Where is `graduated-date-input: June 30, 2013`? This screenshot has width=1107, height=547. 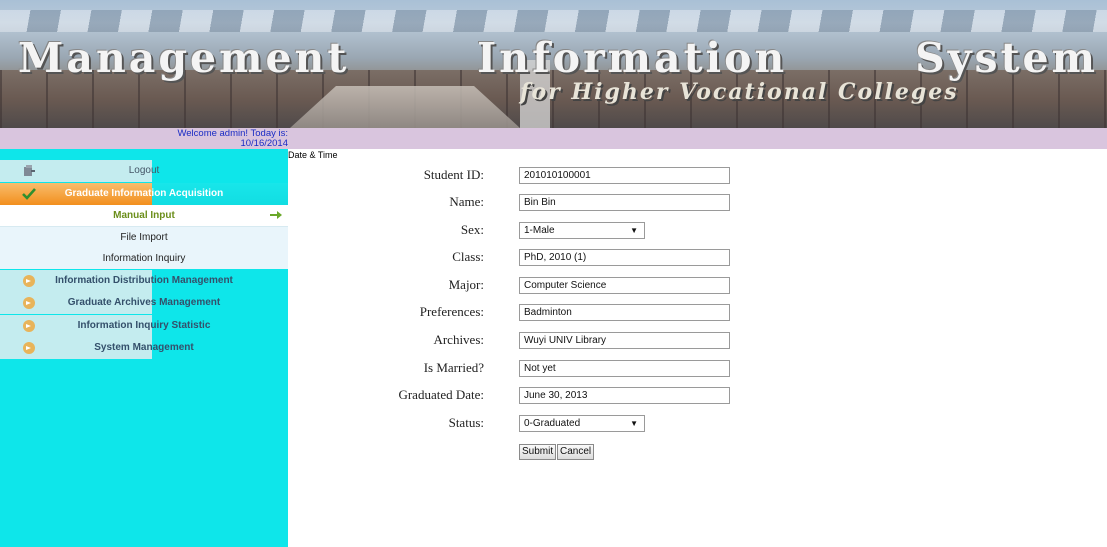
graduated-date-input: June 30, 2013 is located at coordinates (624, 395).